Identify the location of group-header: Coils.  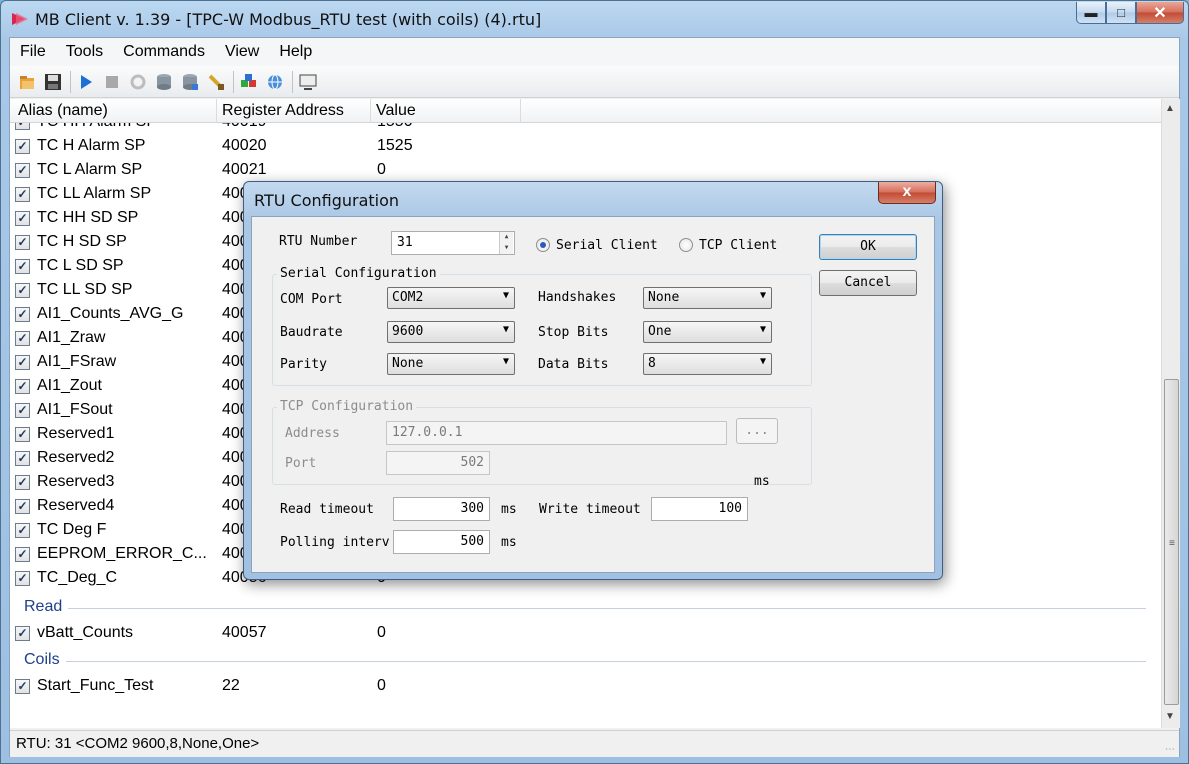
(580, 661).